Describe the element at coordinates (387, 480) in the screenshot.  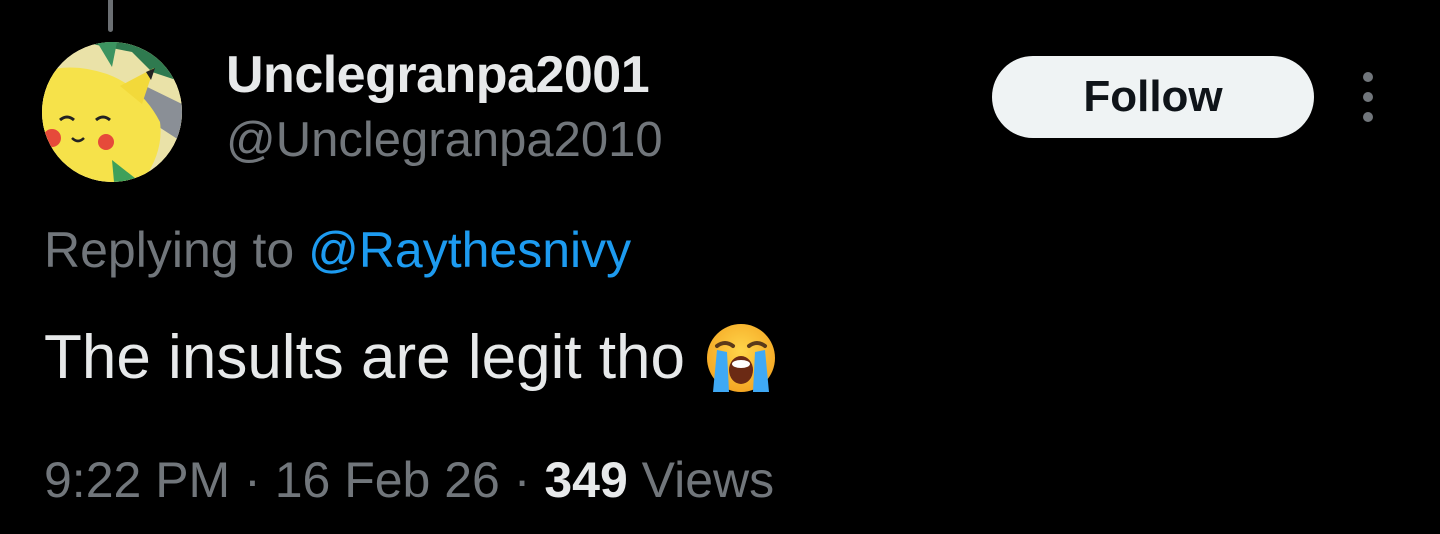
I see `tweet-date: 16 Feb 26` at that location.